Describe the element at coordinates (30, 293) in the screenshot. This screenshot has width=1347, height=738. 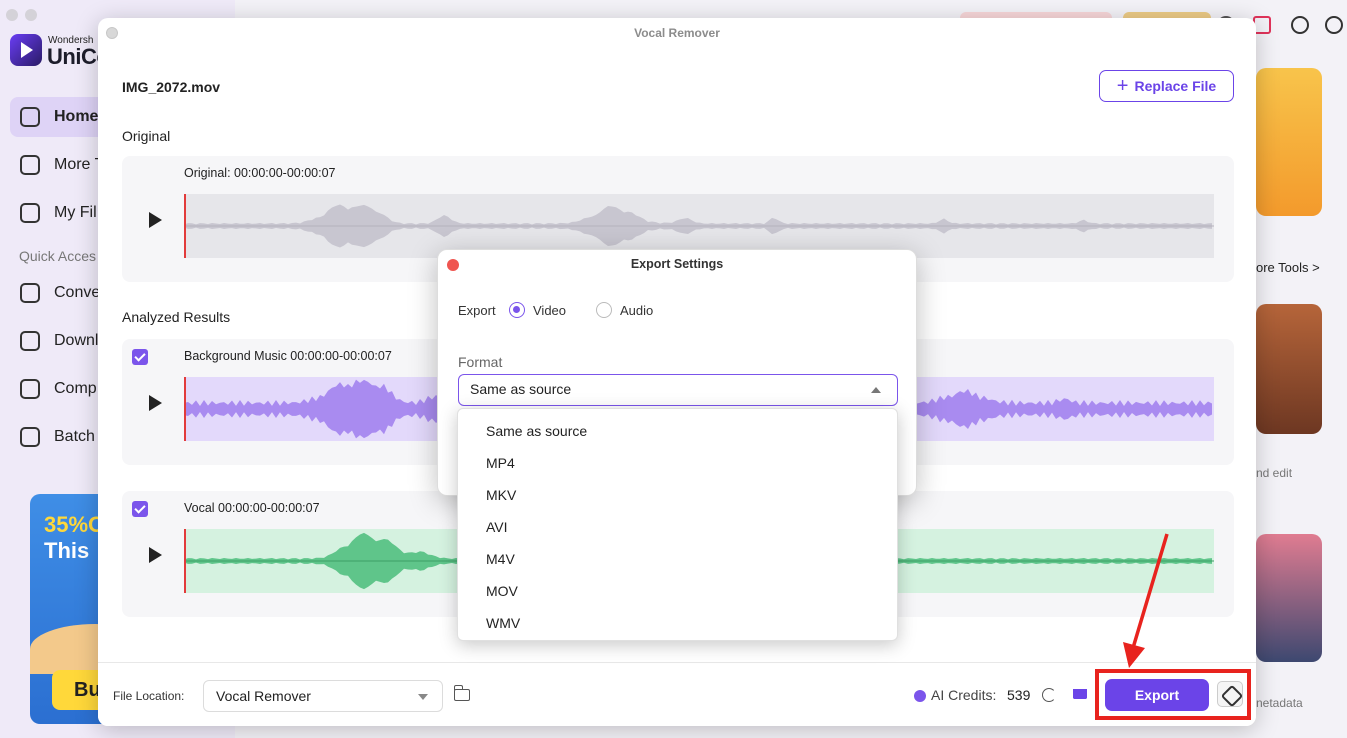
I see `convert-icon` at that location.